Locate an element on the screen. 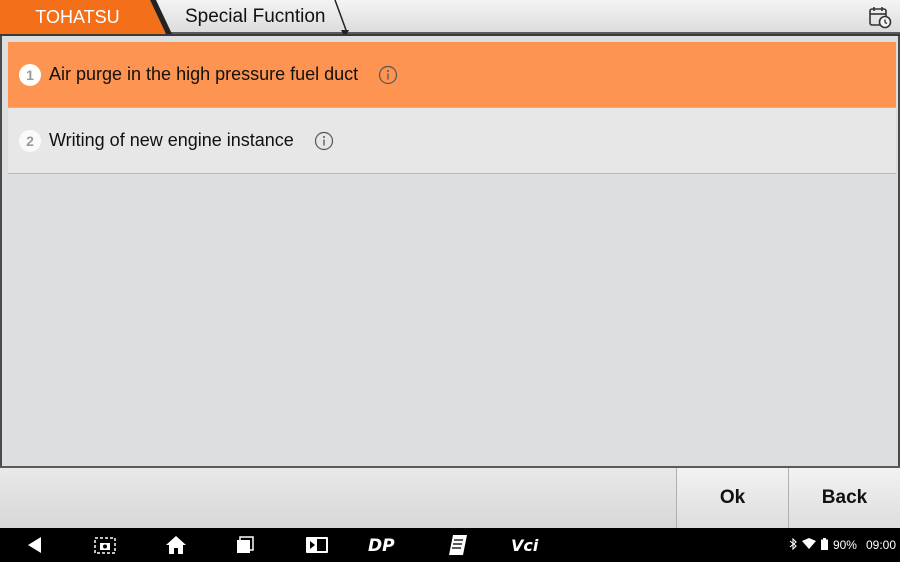 The width and height of the screenshot is (900, 562). header-bar: TOHATSU Special Fucntion is located at coordinates (450, 17).